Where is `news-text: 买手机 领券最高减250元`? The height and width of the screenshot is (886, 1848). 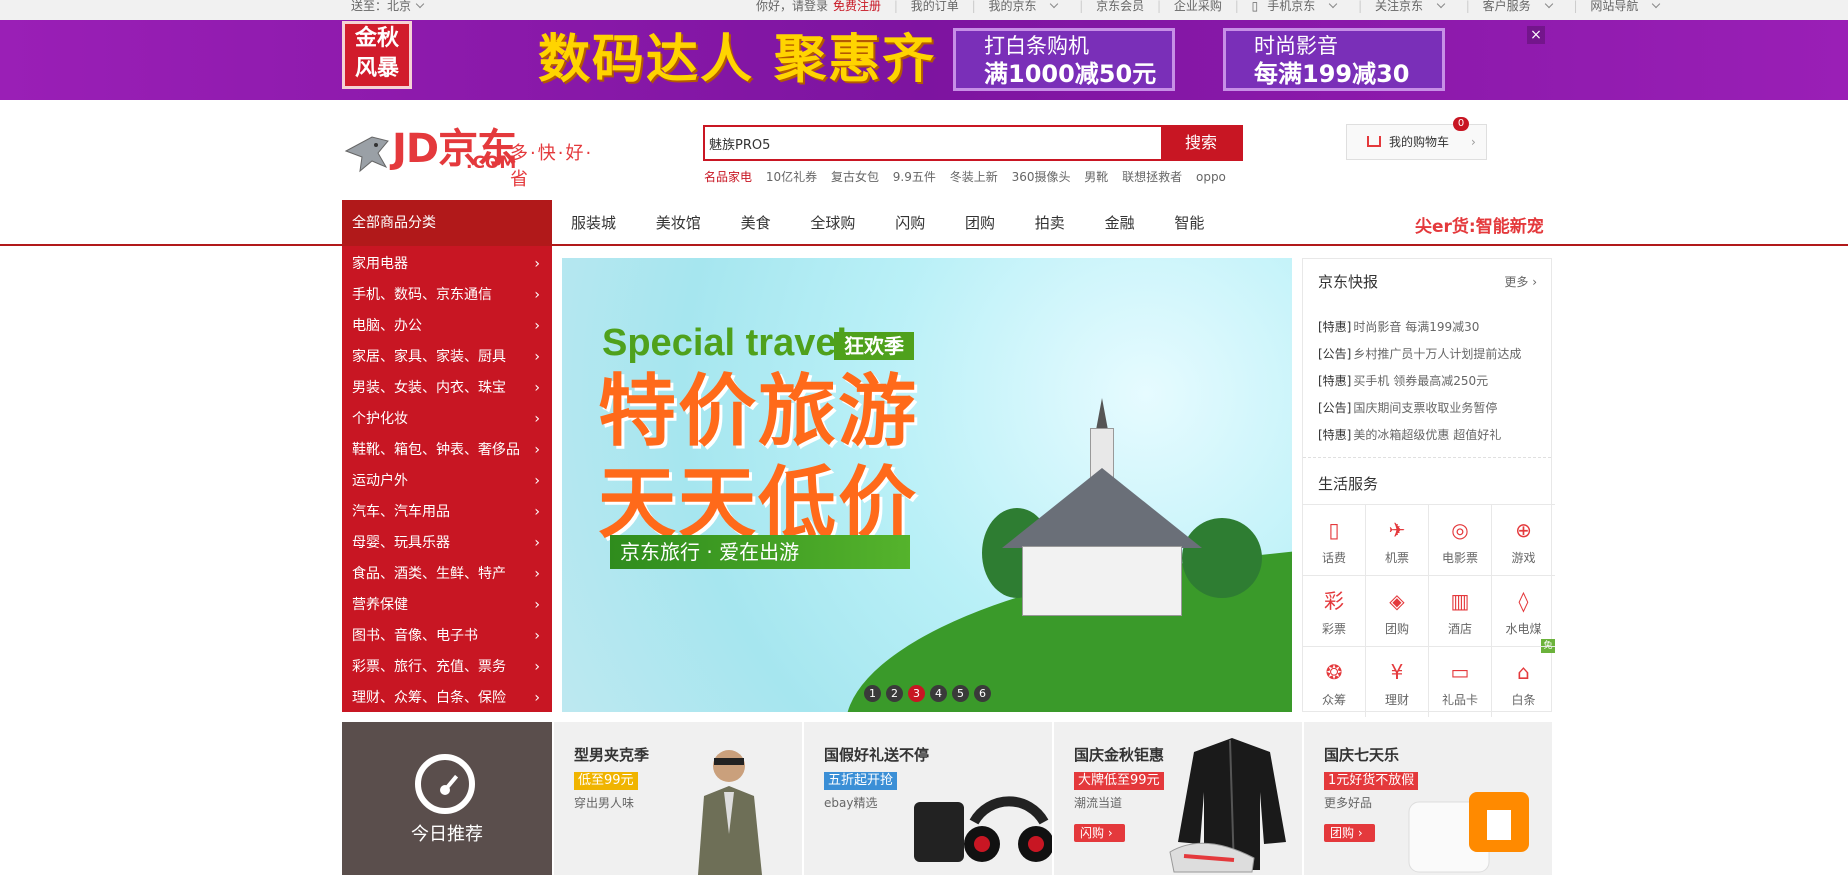
news-text: 买手机 领券最高减250元 is located at coordinates (1421, 381).